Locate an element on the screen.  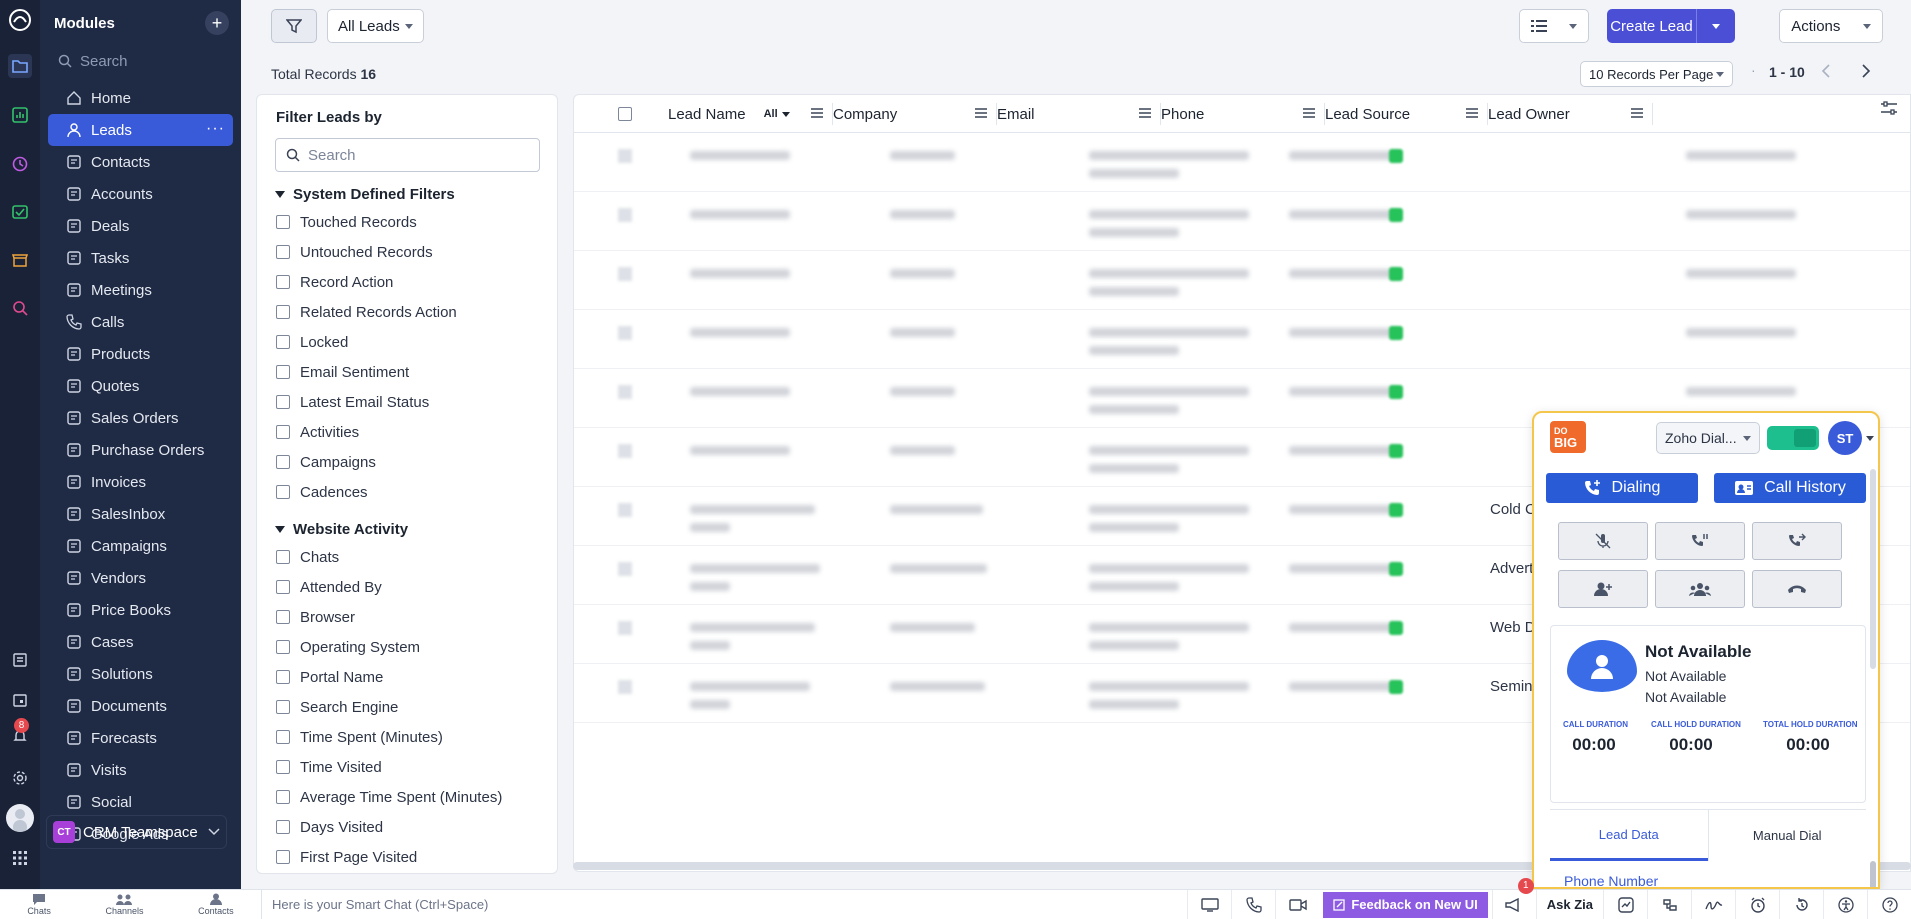
dialer-user-avatar: ST is located at coordinates (1845, 438).